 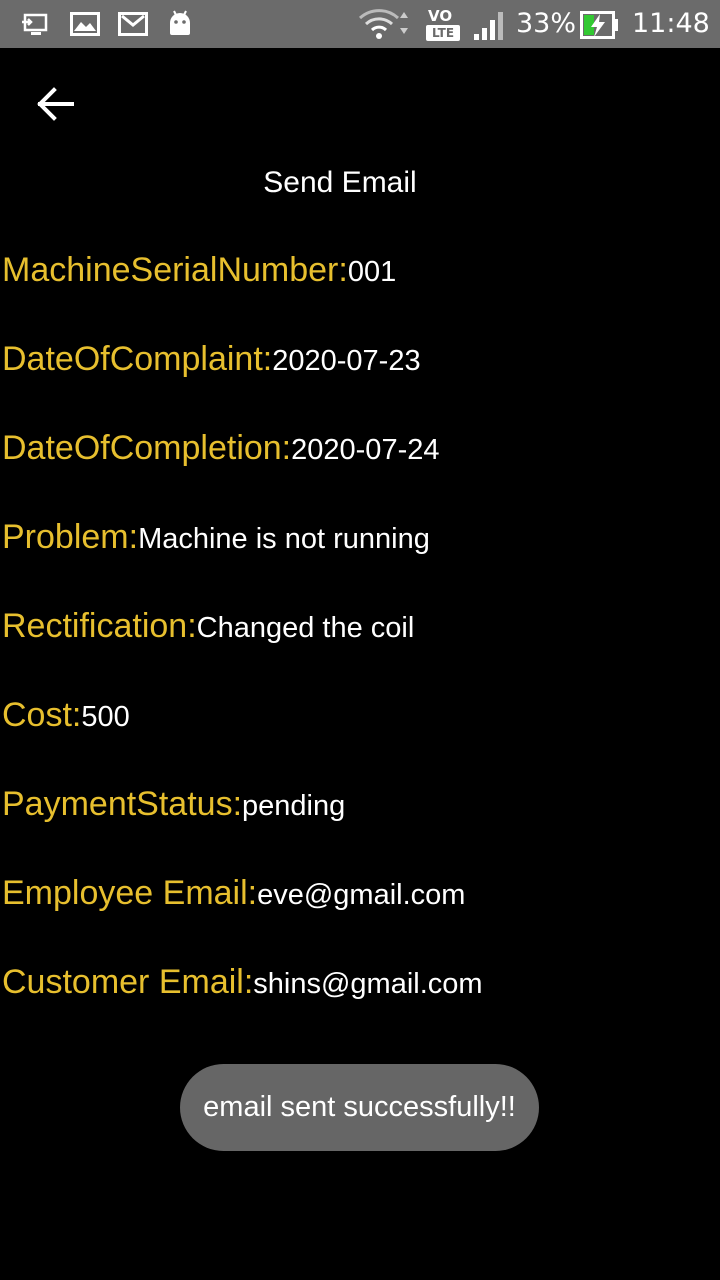 I want to click on problem-value: Machine is not running, so click(x=284, y=539).